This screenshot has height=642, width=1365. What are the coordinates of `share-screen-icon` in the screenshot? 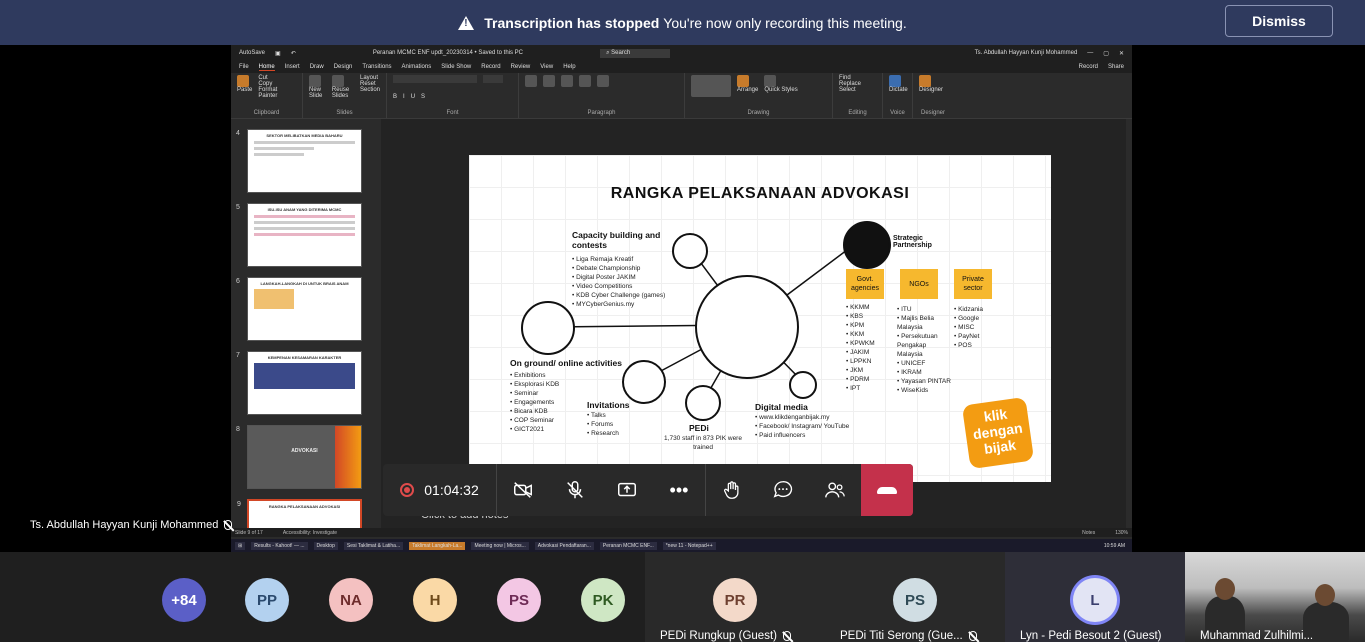 It's located at (627, 489).